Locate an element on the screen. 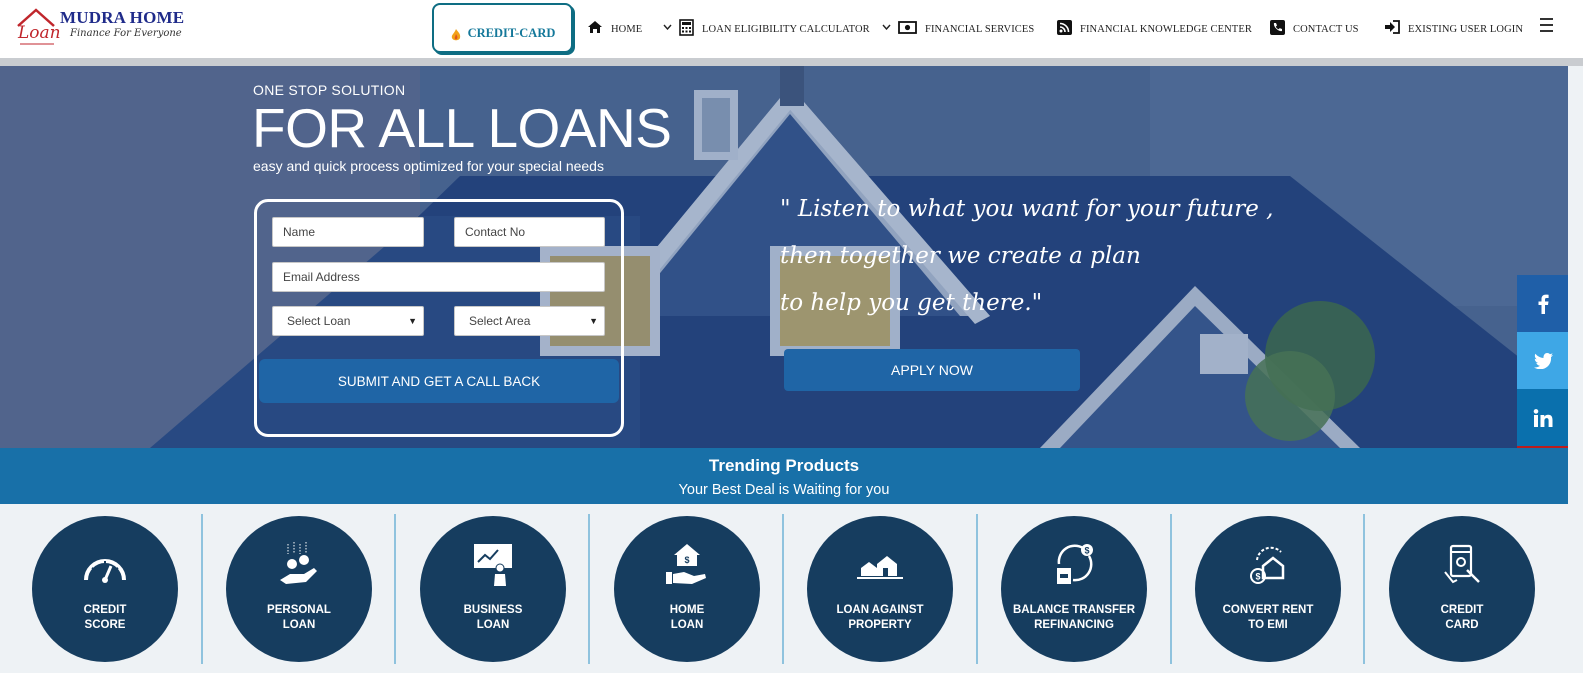 The height and width of the screenshot is (673, 1583). product-business-loan: BUSINESS LOAN is located at coordinates (493, 589).